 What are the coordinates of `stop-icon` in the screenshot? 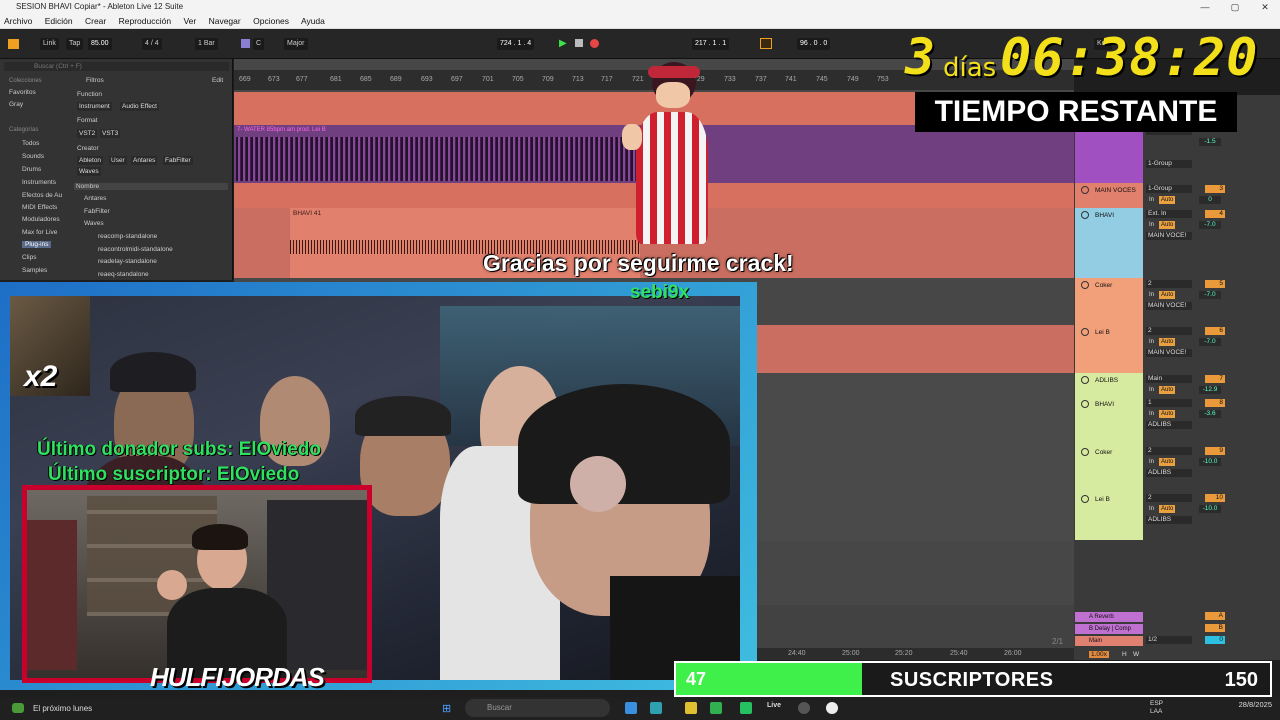 It's located at (579, 43).